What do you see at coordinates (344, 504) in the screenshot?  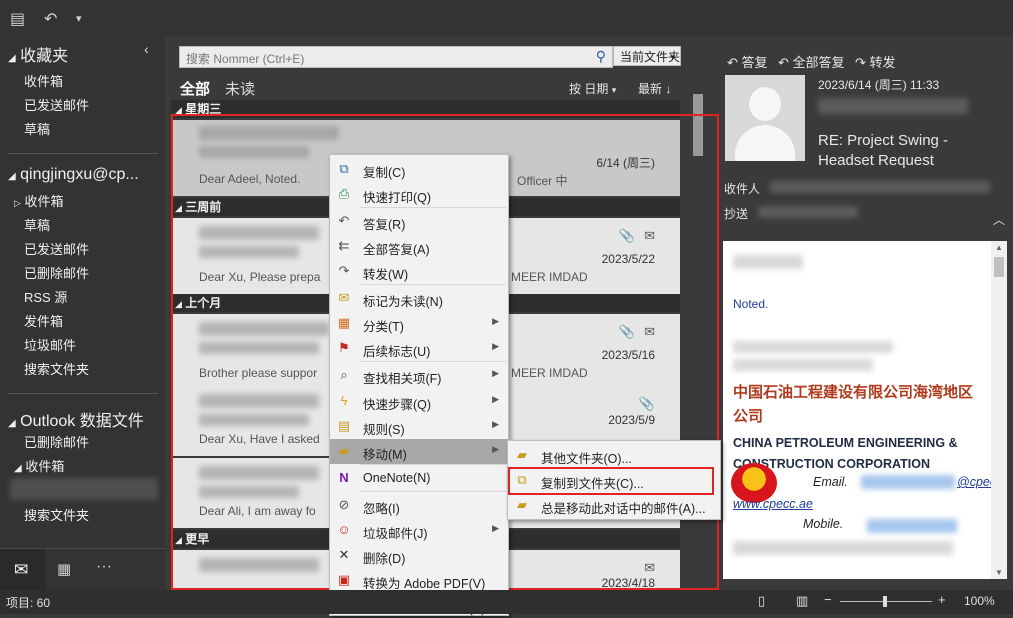 I see `ignore-icon: ⊘` at bounding box center [344, 504].